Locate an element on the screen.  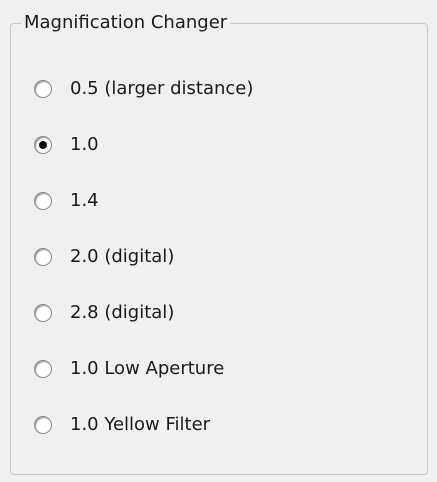
option-label: 1.0 is located at coordinates (84, 144).